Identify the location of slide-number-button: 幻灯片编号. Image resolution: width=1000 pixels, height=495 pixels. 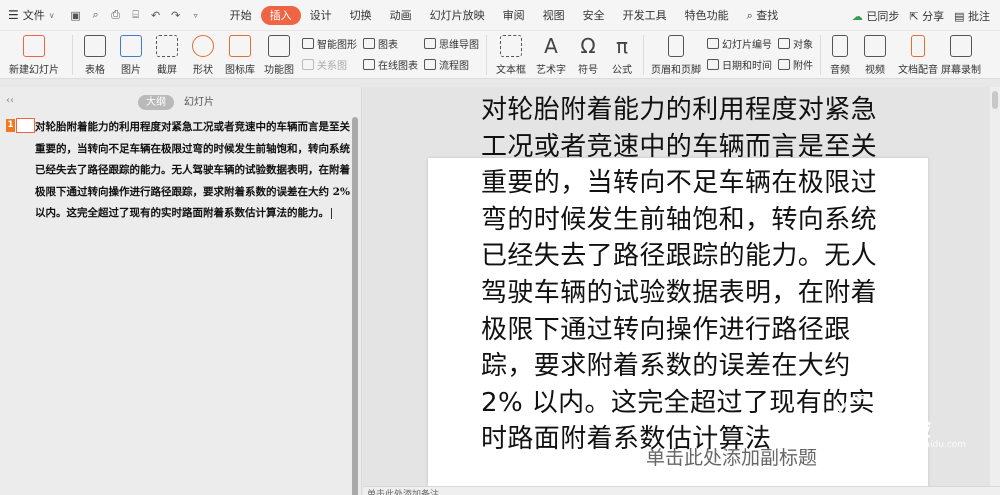
(739, 44).